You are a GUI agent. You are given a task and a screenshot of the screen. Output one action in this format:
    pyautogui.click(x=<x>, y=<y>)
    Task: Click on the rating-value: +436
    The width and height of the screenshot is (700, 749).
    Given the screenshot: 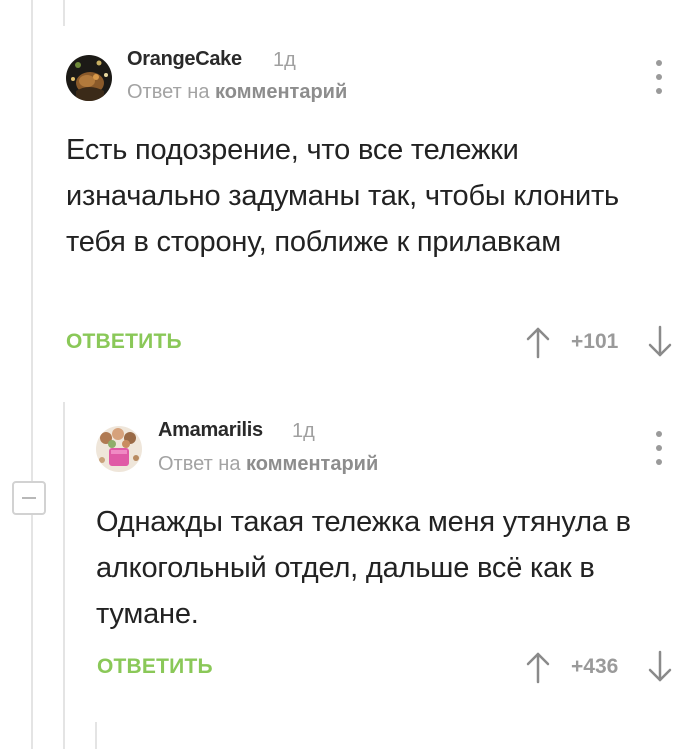 What is the action you would take?
    pyautogui.click(x=595, y=666)
    